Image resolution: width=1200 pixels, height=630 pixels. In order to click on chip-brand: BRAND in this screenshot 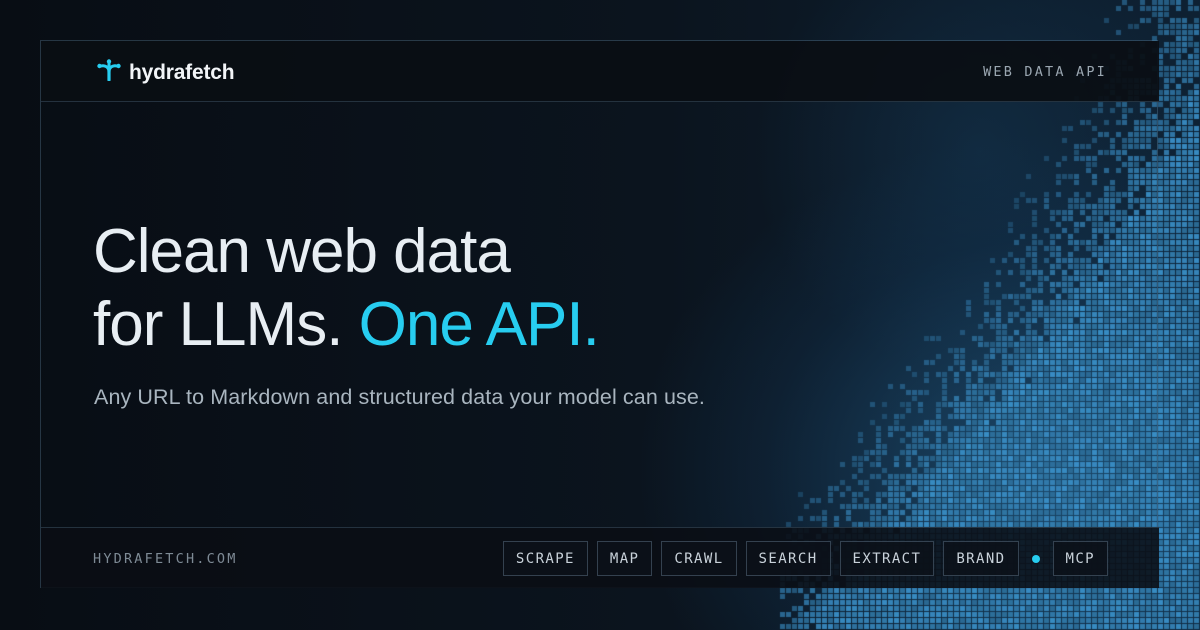, I will do `click(981, 558)`.